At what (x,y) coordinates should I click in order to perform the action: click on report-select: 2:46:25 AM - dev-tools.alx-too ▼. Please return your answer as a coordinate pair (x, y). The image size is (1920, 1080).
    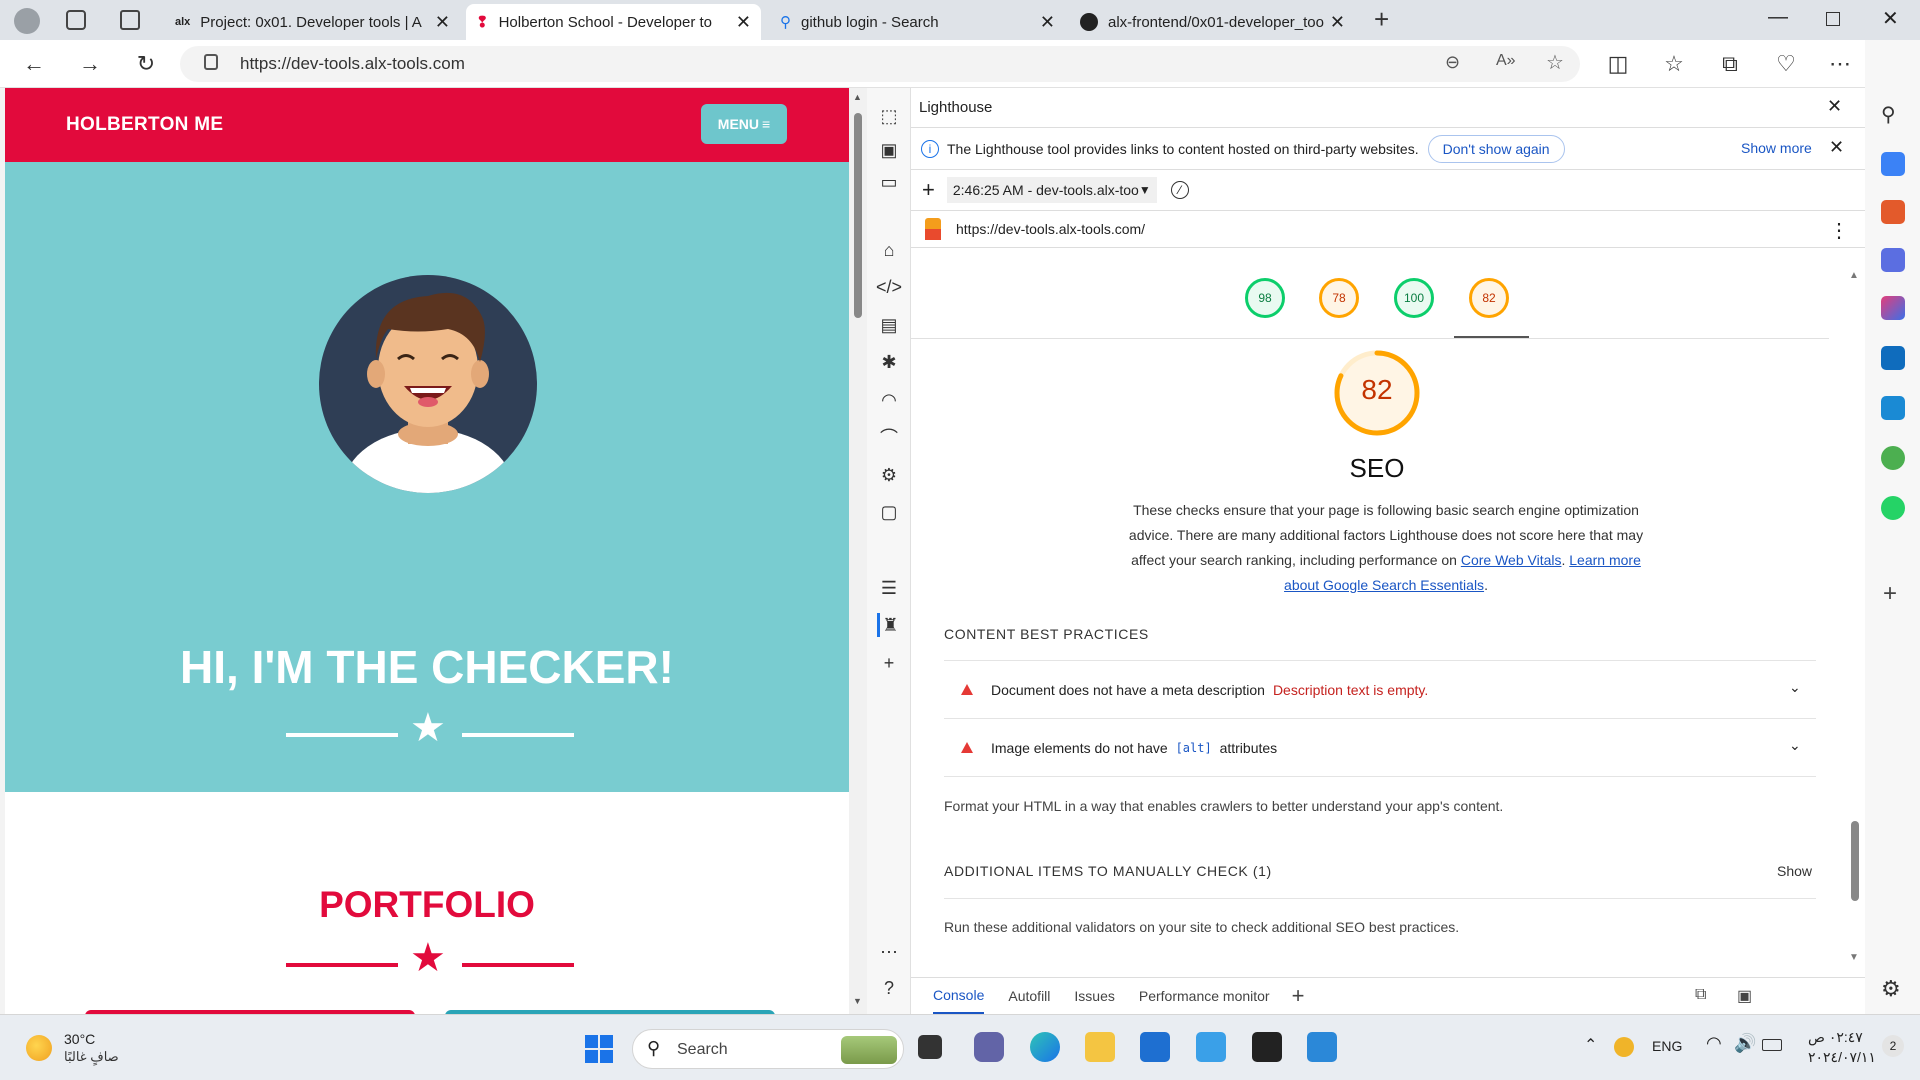
    Looking at the image, I should click on (1051, 190).